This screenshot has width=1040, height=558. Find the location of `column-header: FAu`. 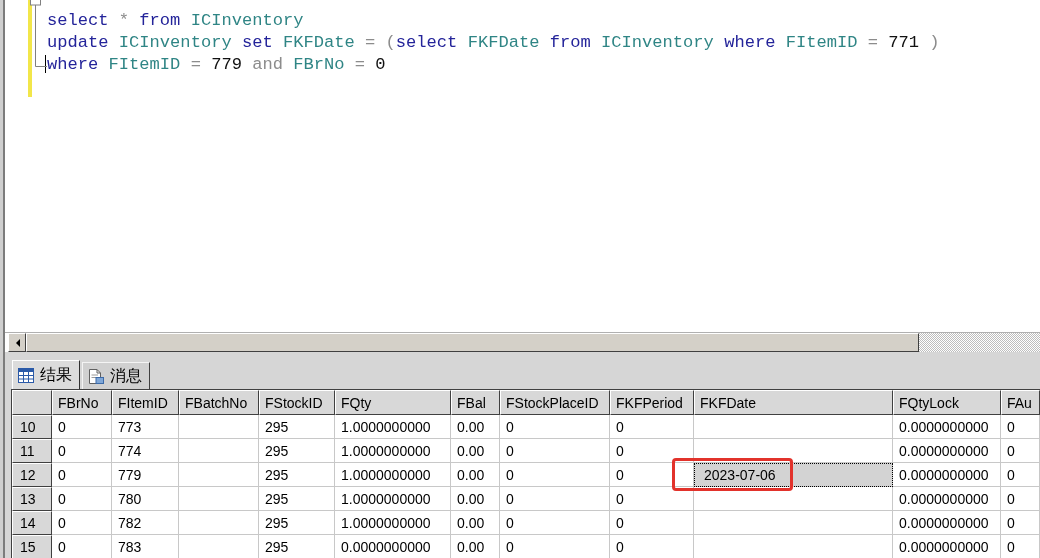

column-header: FAu is located at coordinates (1020, 402).